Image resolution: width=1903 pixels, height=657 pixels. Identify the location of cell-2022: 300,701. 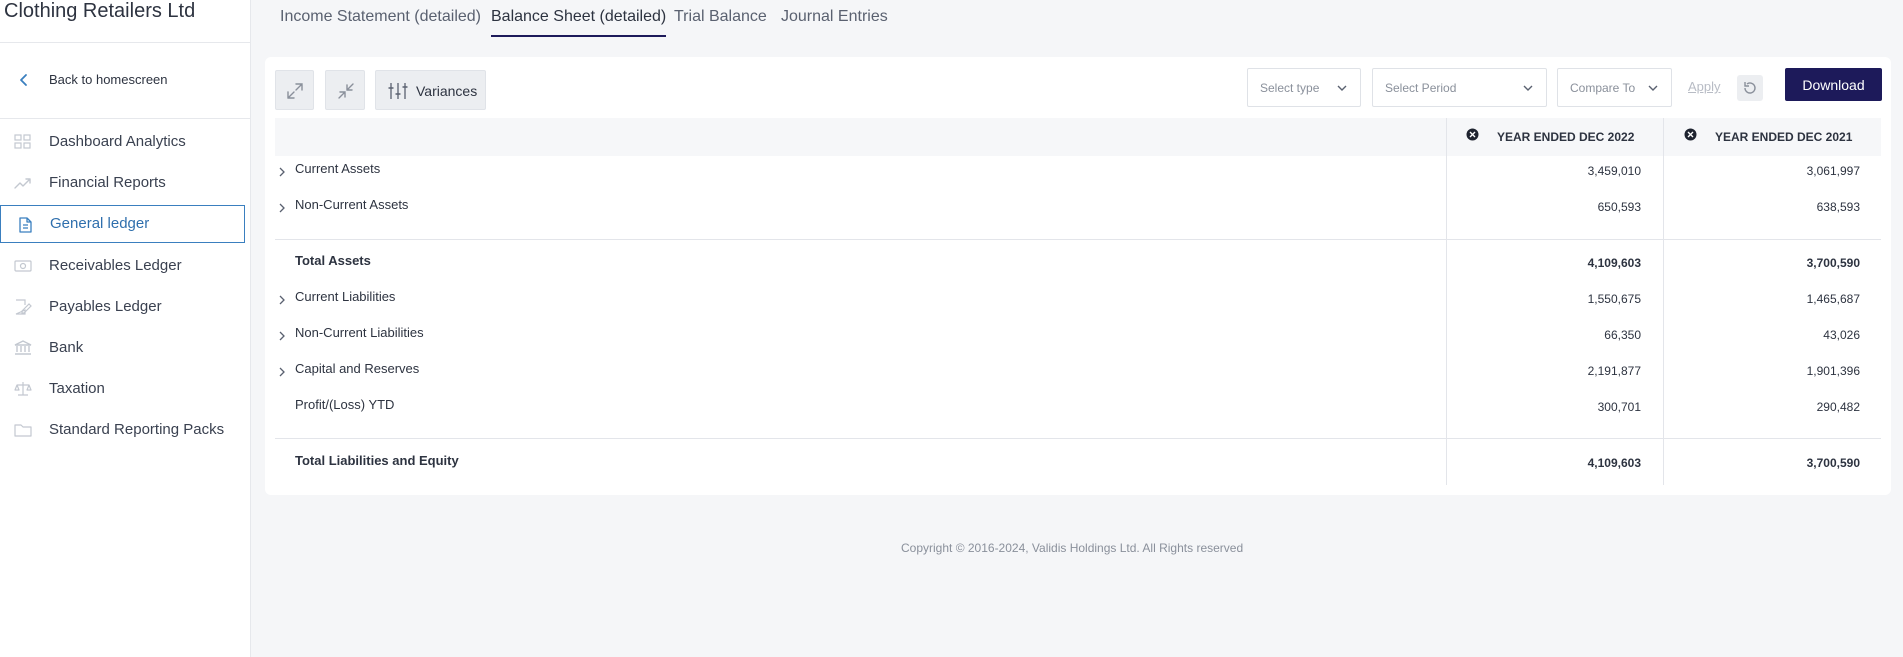
(1619, 407).